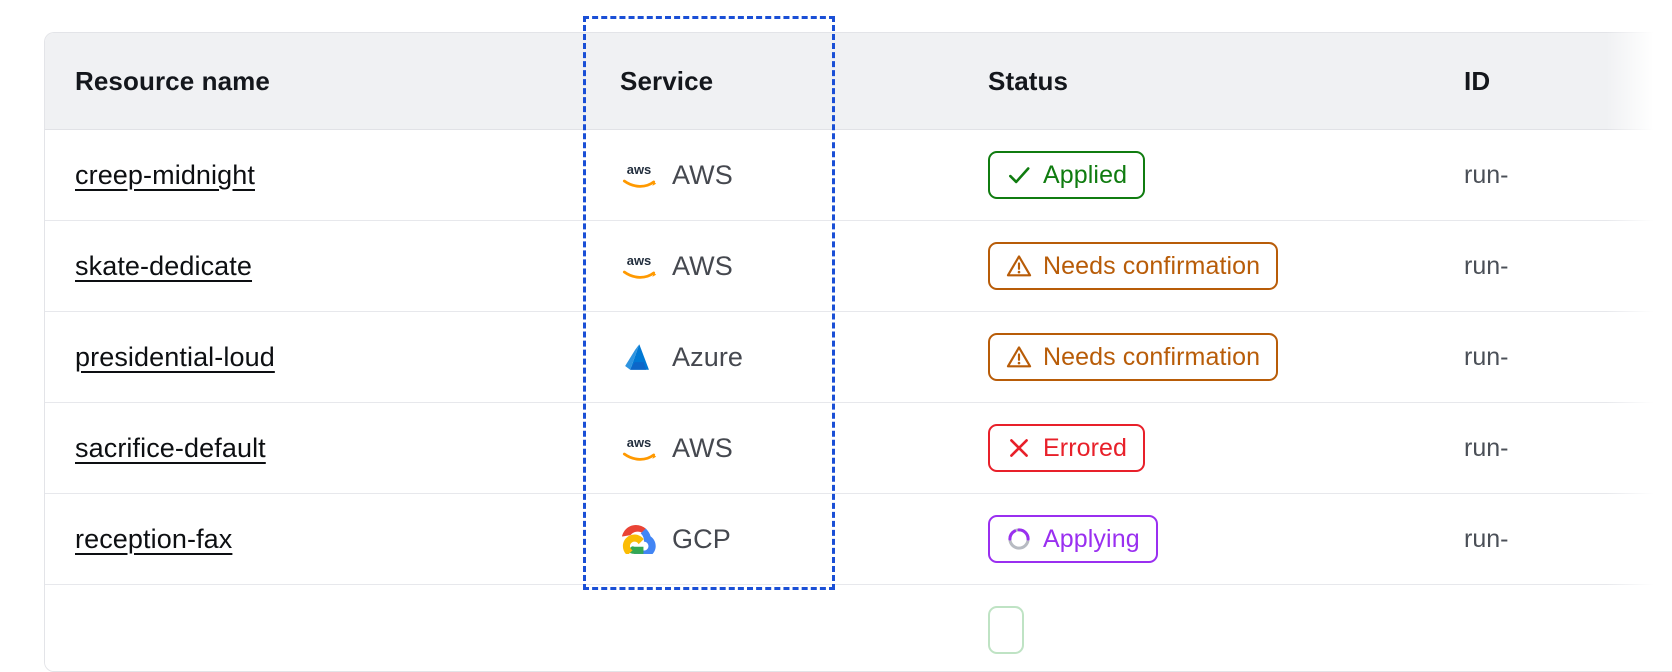 The width and height of the screenshot is (1672, 672). What do you see at coordinates (1543, 81) in the screenshot?
I see `column-header-id: ID` at bounding box center [1543, 81].